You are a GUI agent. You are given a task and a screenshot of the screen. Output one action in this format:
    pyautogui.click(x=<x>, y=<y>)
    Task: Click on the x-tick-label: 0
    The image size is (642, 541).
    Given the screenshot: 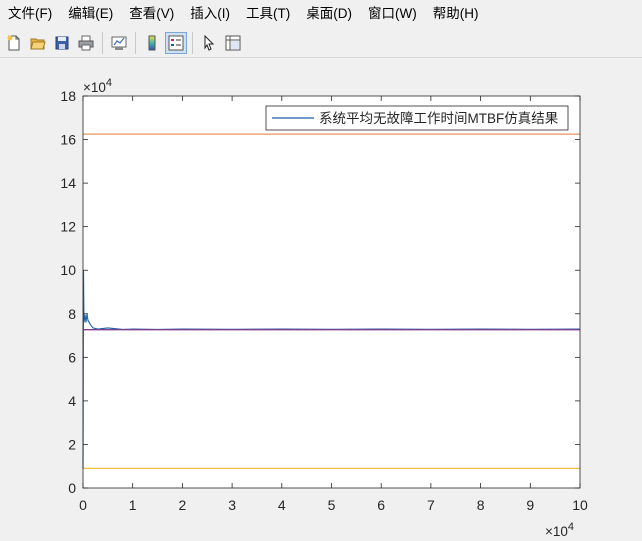 What is the action you would take?
    pyautogui.click(x=83, y=505)
    